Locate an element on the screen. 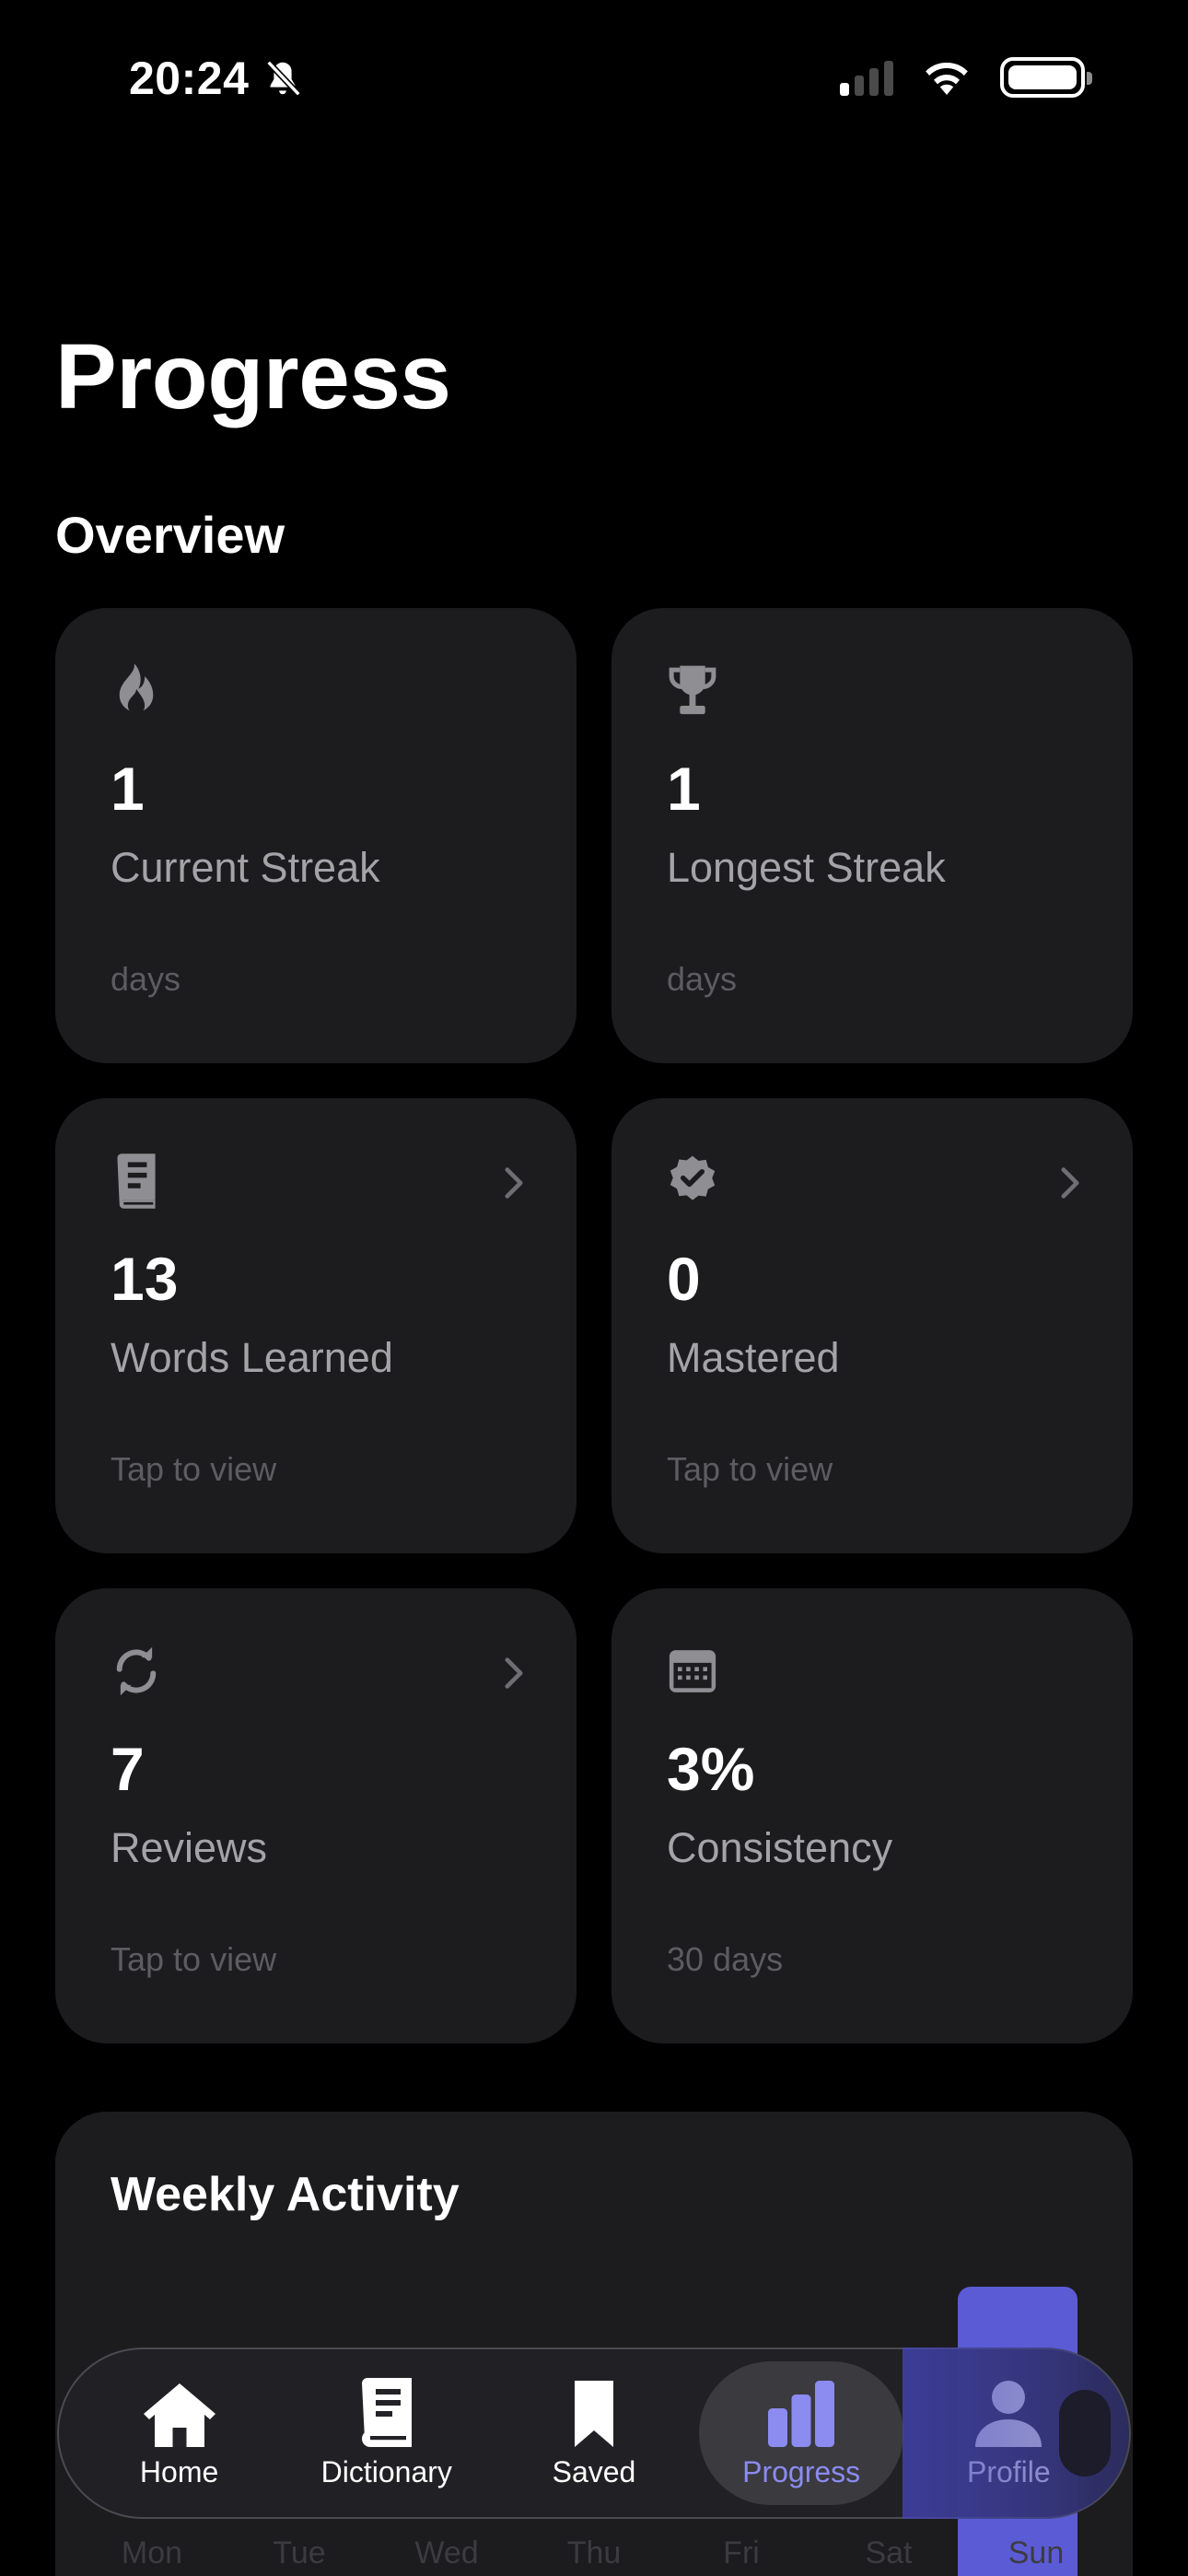 The image size is (1188, 2576). stat-value: 13 is located at coordinates (145, 1279).